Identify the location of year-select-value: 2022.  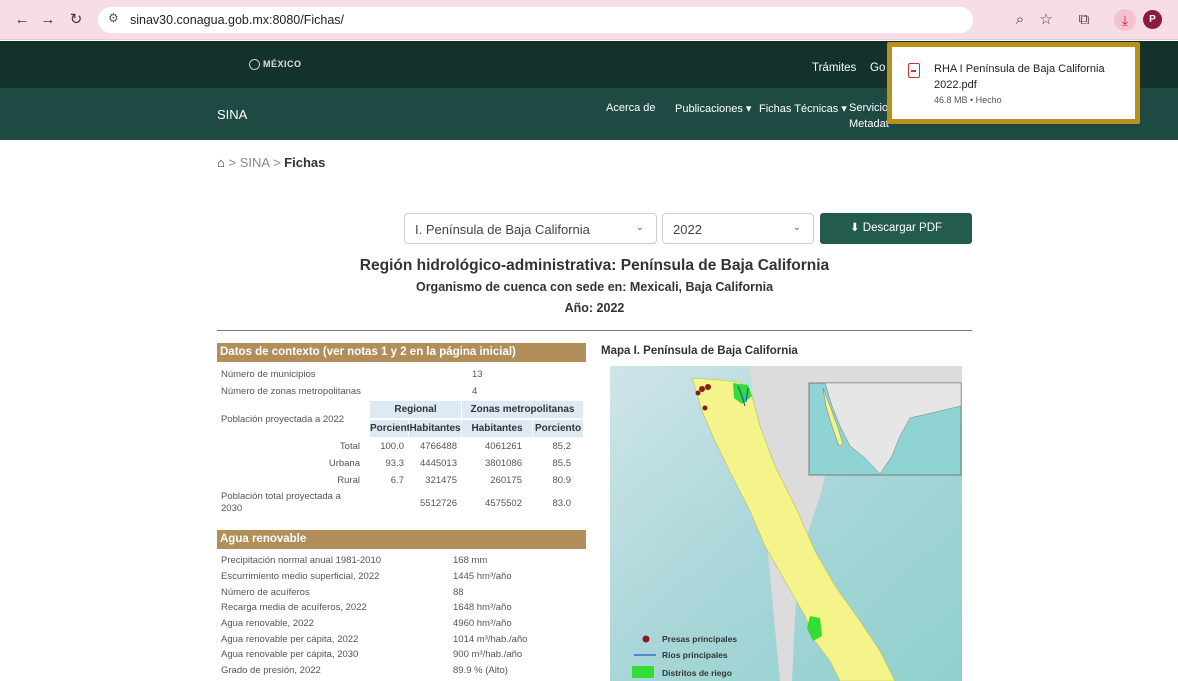
(687, 229).